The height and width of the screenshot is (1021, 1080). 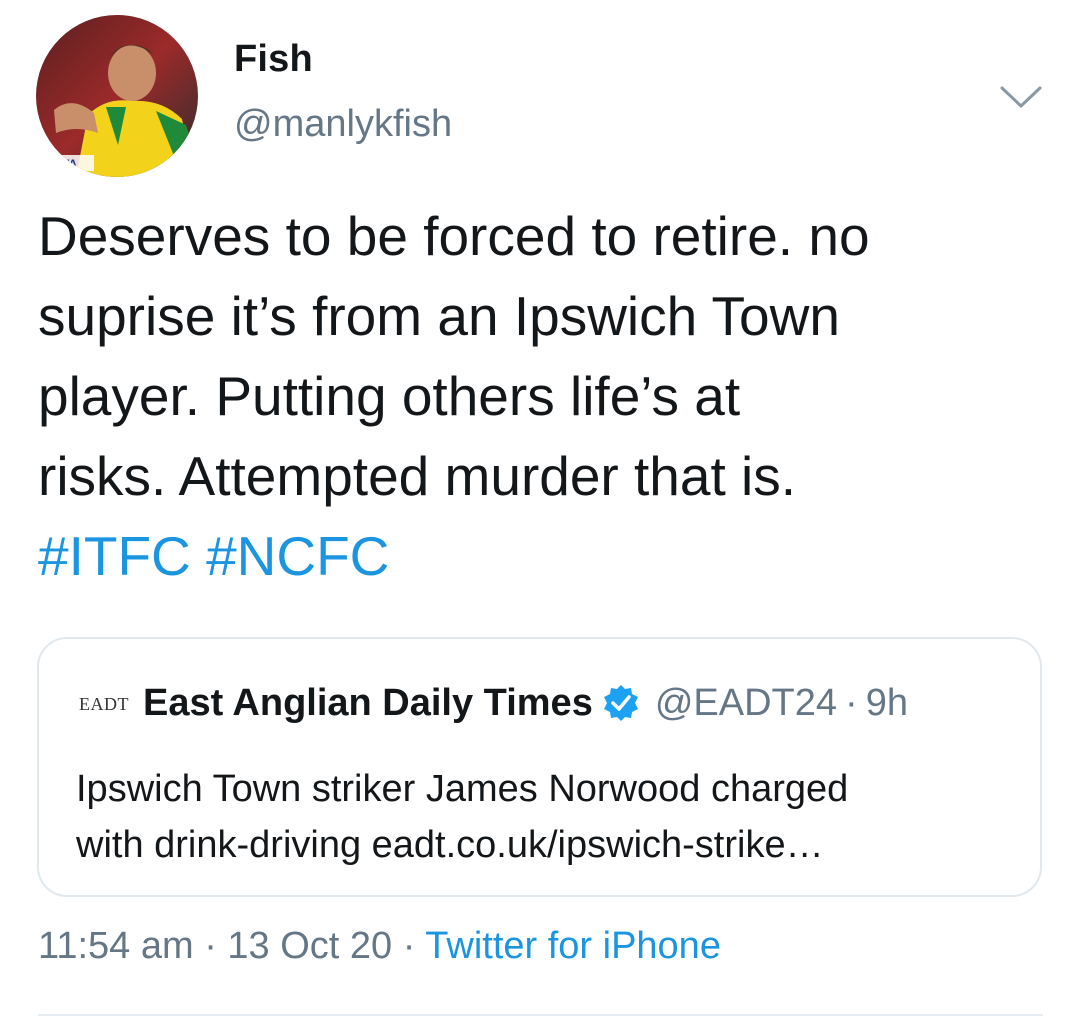 What do you see at coordinates (67, 164) in the screenshot?
I see `svg-text: IVA` at bounding box center [67, 164].